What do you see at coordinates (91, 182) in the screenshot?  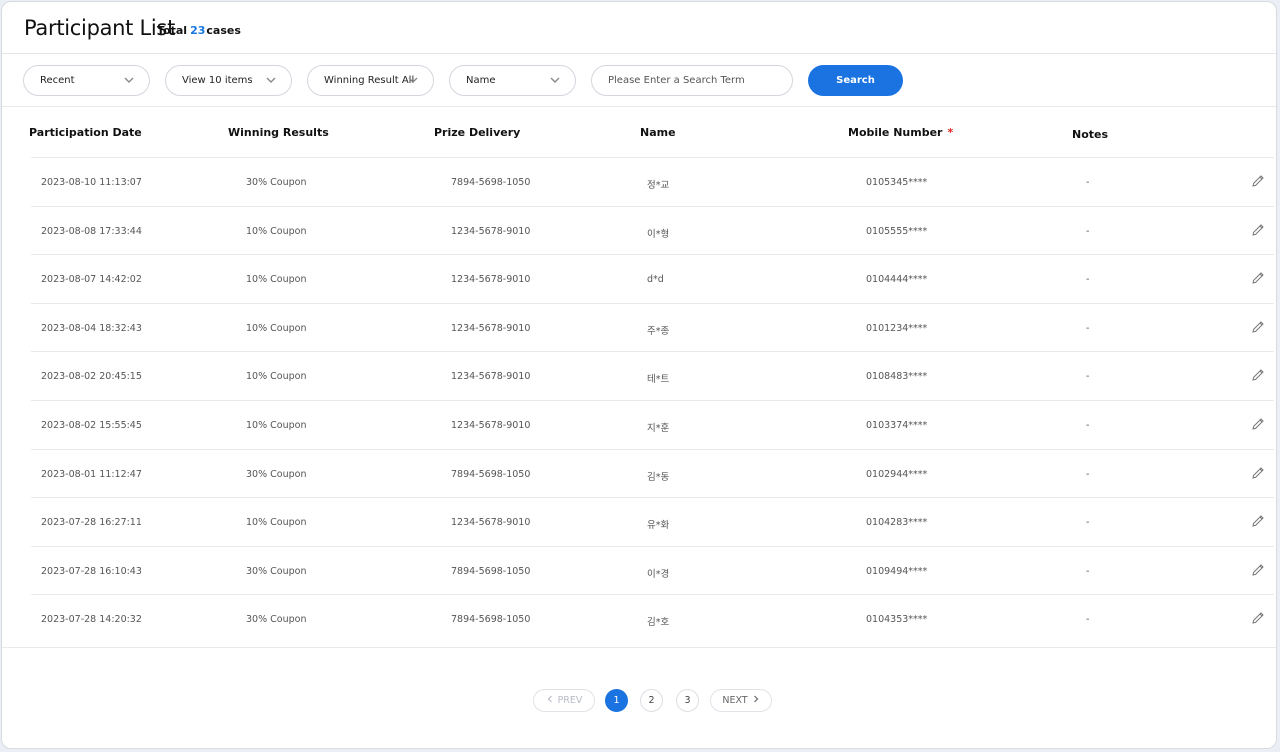 I see `participation-date-cell: 2023-08-10 11:13:07` at bounding box center [91, 182].